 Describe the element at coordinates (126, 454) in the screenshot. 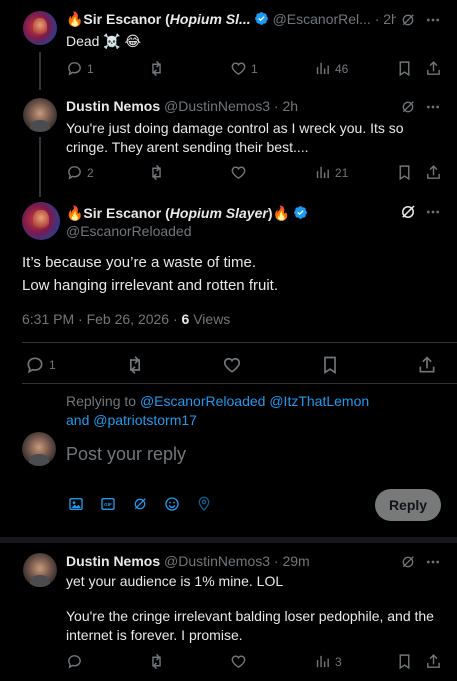

I see `reply-input: Post your reply` at that location.